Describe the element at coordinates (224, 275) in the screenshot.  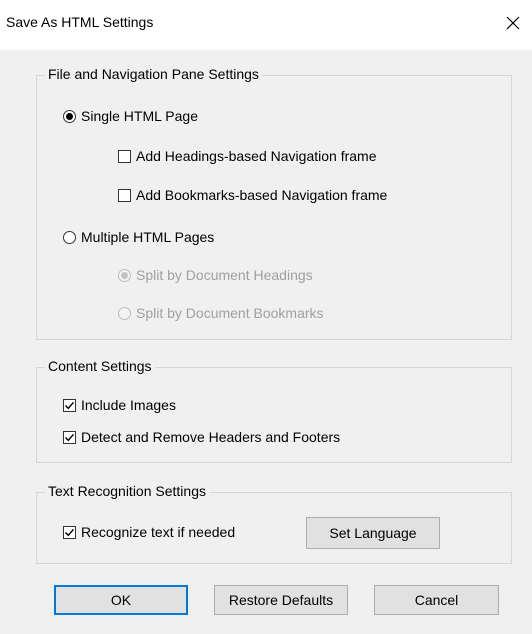
I see `split-headings-label: Split by Document Headings` at that location.